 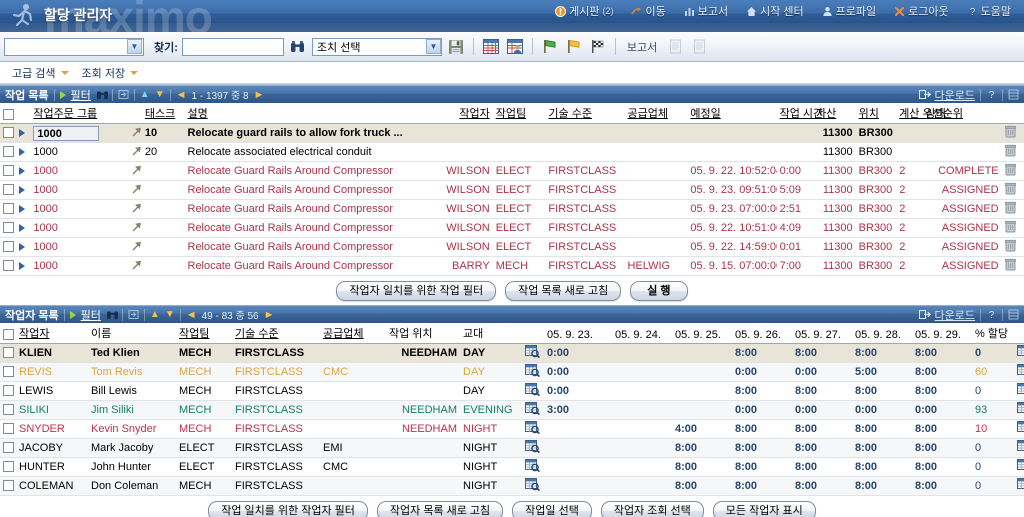 I want to click on next-arrow-icon: ►, so click(x=259, y=95).